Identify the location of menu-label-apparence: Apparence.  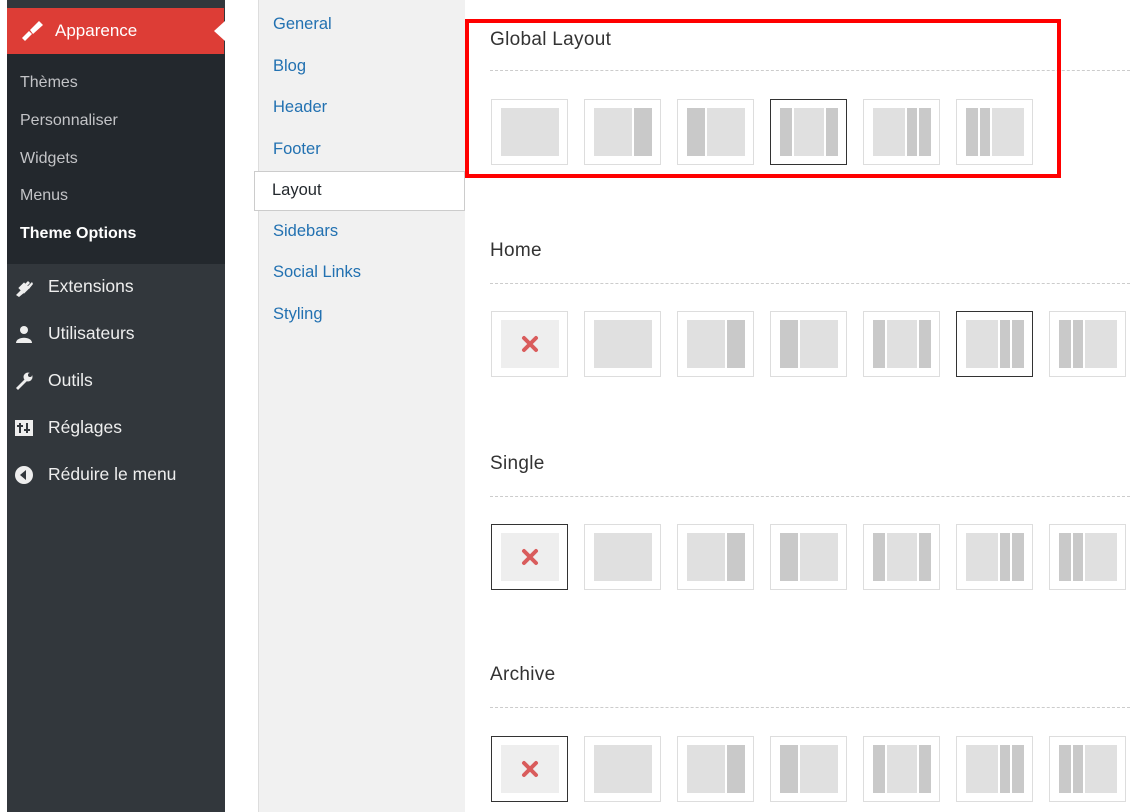
(96, 30).